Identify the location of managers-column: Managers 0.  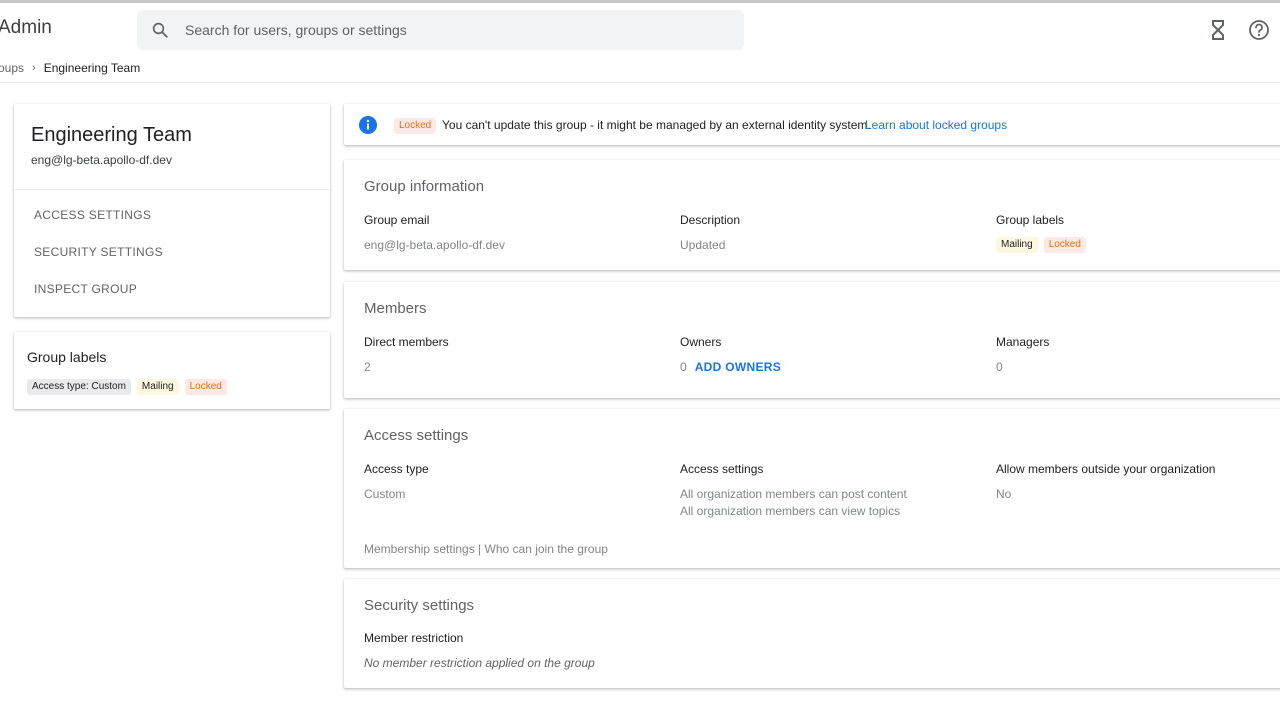
(1022, 355).